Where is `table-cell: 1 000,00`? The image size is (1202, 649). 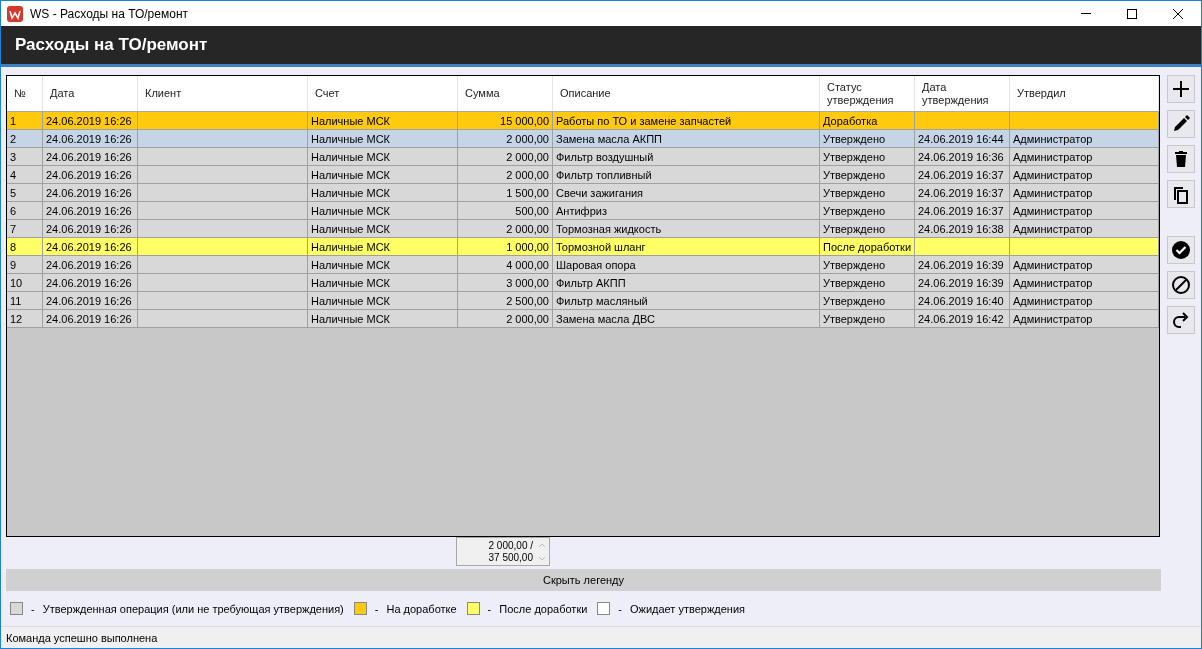 table-cell: 1 000,00 is located at coordinates (505, 247).